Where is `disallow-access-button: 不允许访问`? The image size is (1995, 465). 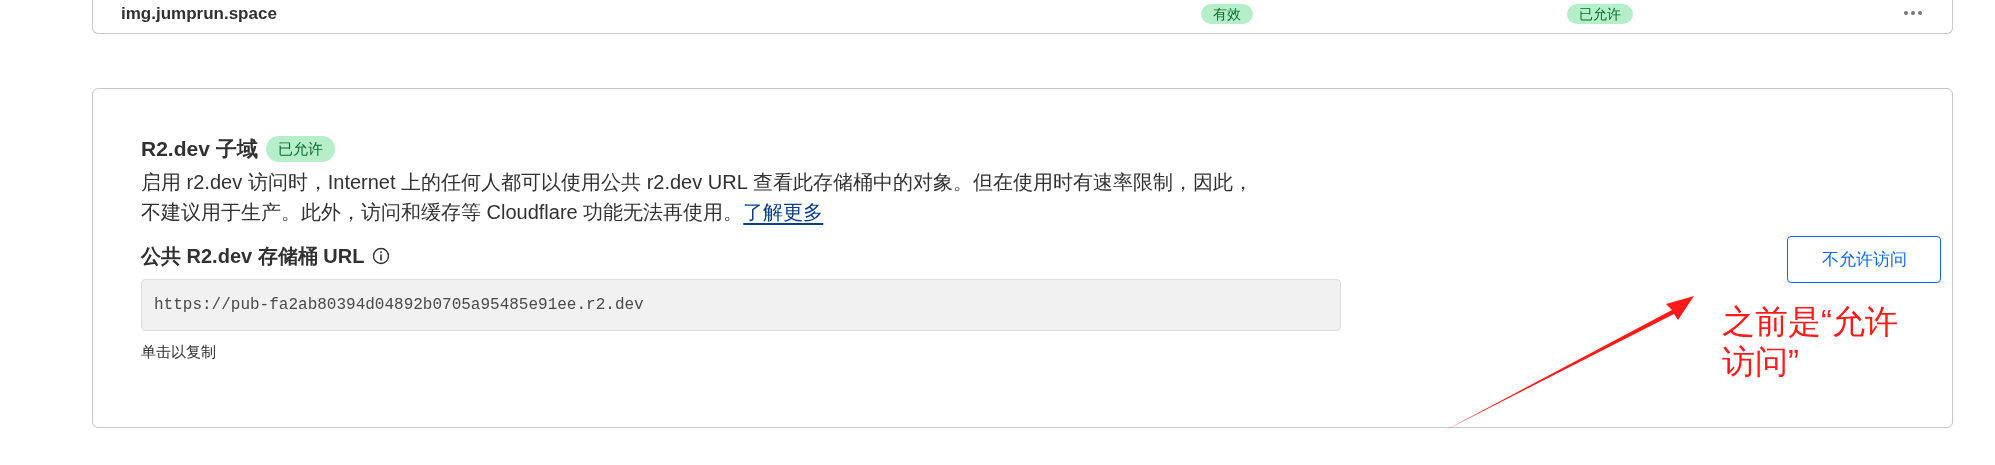
disallow-access-button: 不允许访问 is located at coordinates (1864, 259).